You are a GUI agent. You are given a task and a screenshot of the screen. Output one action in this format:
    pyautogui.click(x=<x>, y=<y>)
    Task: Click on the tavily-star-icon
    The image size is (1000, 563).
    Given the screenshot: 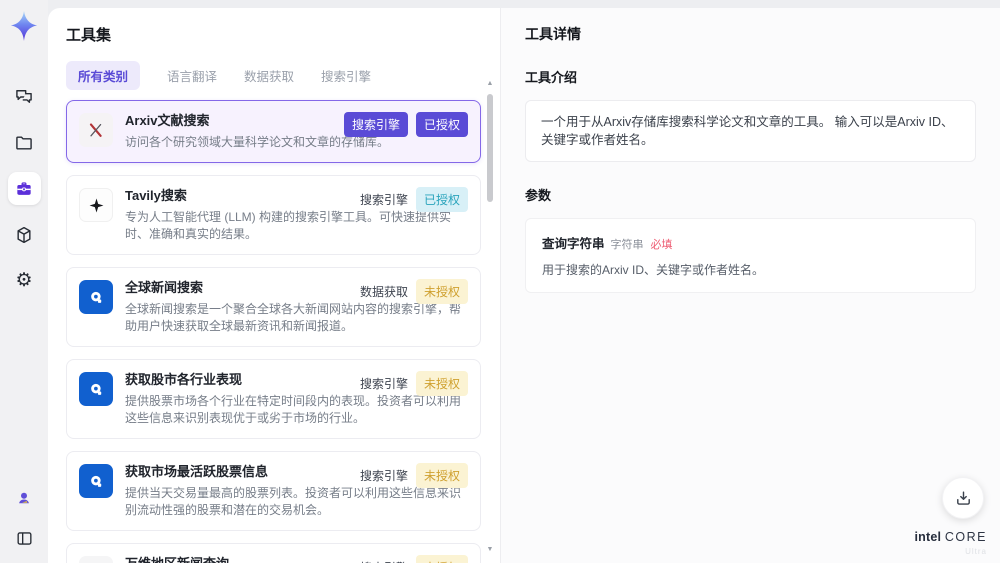 What is the action you would take?
    pyautogui.click(x=96, y=205)
    